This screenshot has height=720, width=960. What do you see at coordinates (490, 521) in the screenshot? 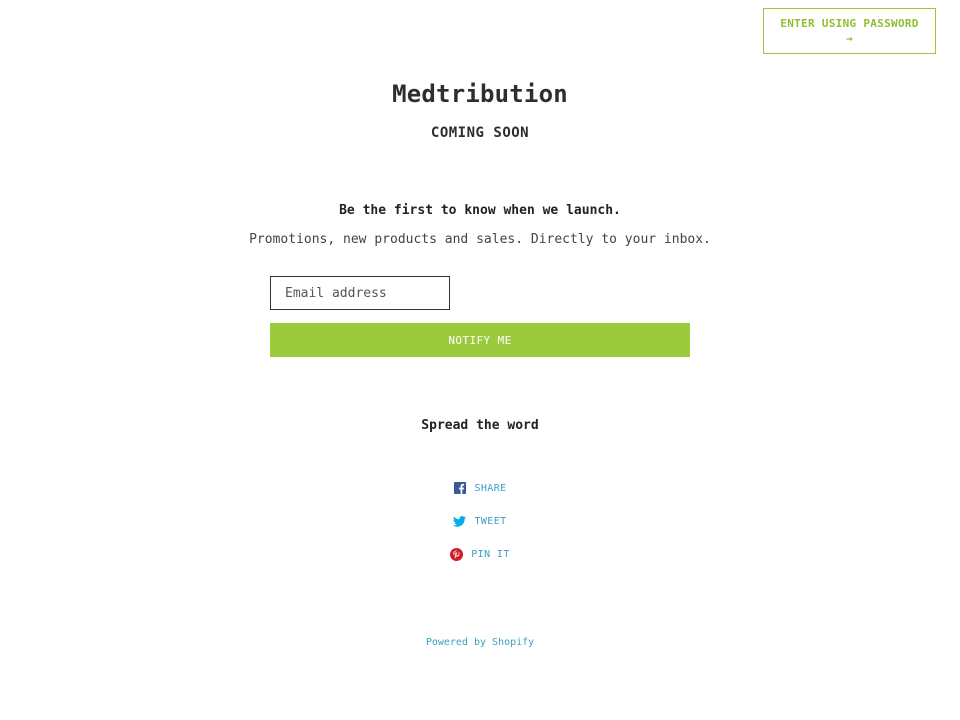
I see `share-twitter-label: TWEET` at bounding box center [490, 521].